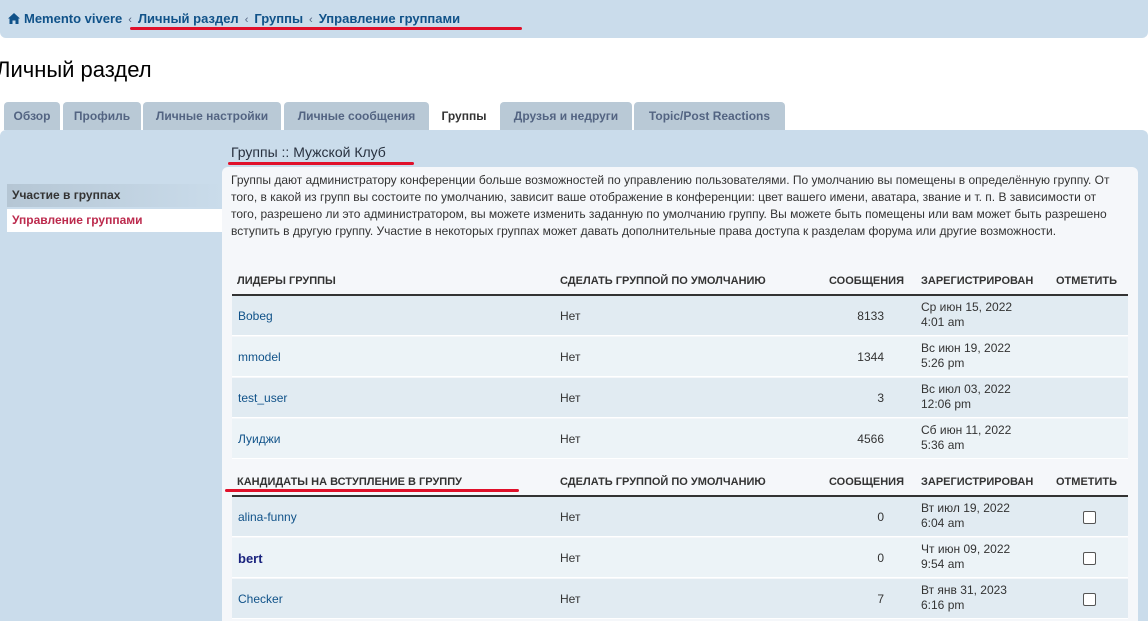 Image resolution: width=1148 pixels, height=621 pixels. I want to click on date-line: Ср июн 15, 2022, so click(967, 307).